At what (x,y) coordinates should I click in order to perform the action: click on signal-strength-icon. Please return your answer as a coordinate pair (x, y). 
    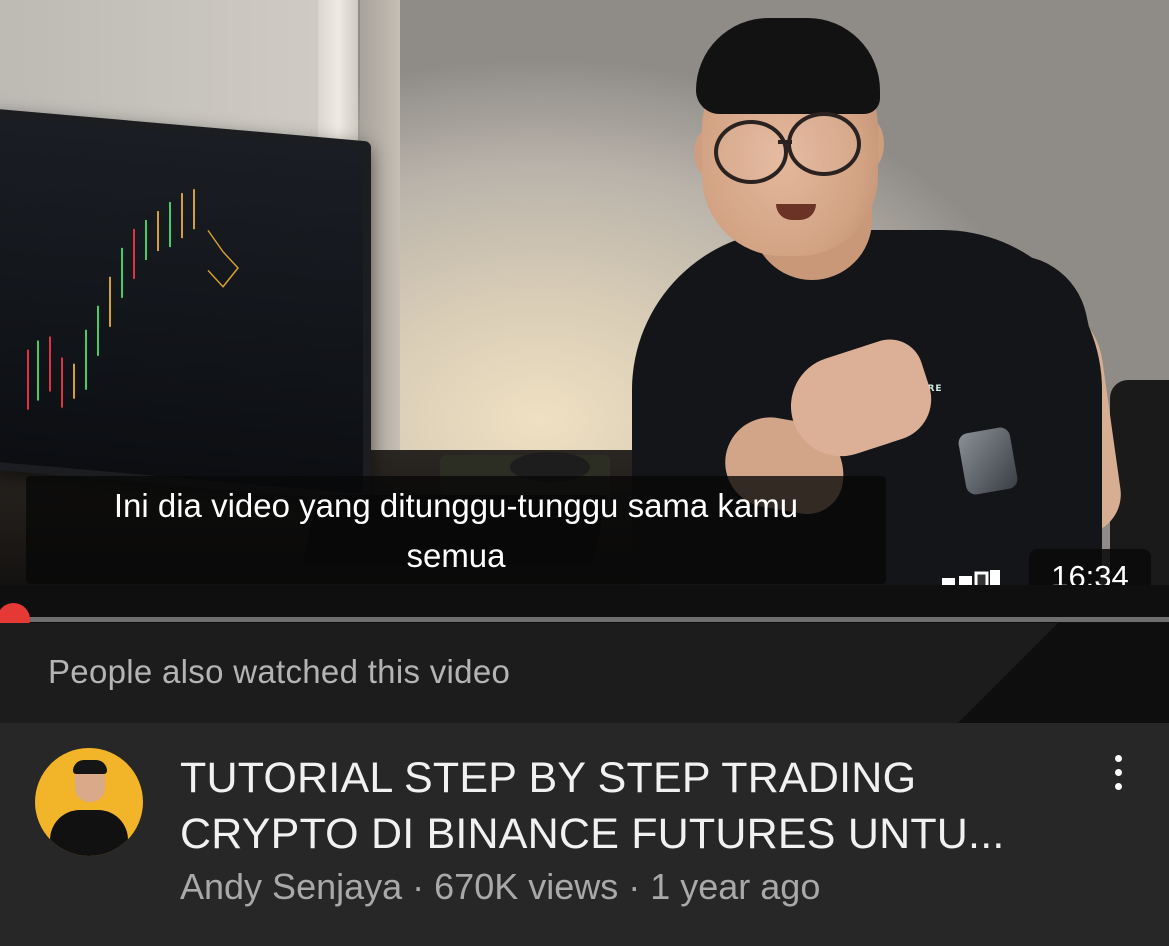
    Looking at the image, I should click on (971, 577).